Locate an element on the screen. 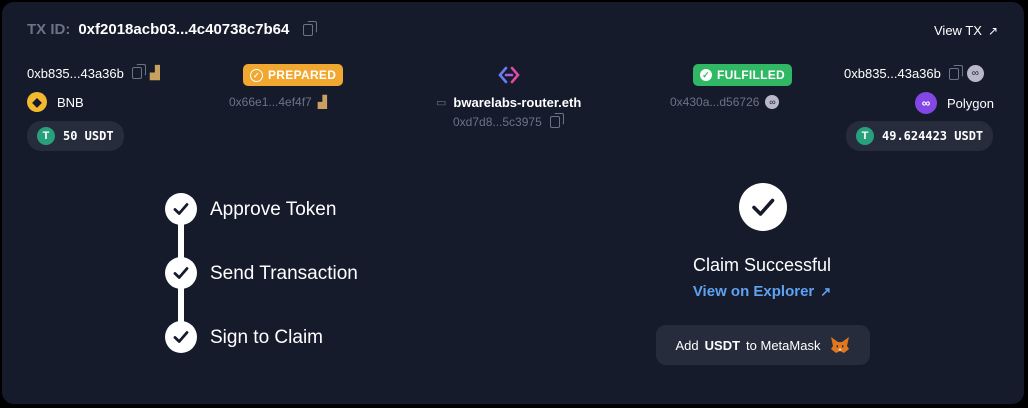 This screenshot has width=1028, height=408. tx-header: TX ID: 0xf2018acb03...4c40738c7b64 is located at coordinates (172, 29).